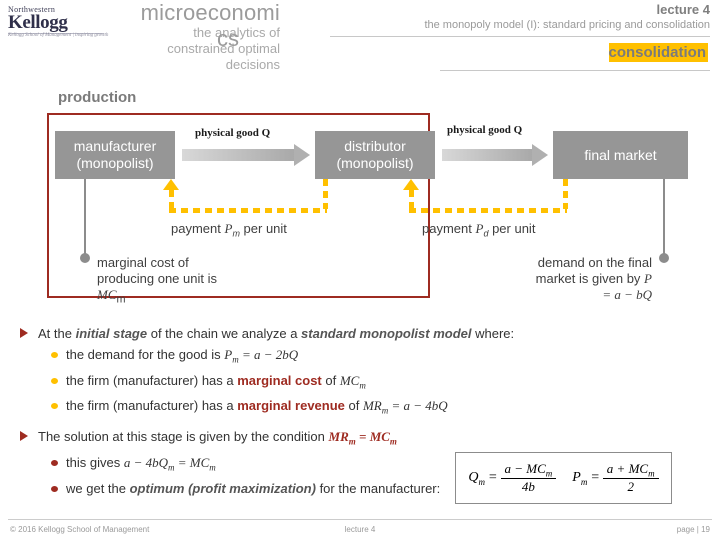 This screenshot has height=540, width=720. Describe the element at coordinates (565, 194) in the screenshot. I see `payment-arrow-2-down` at that location.